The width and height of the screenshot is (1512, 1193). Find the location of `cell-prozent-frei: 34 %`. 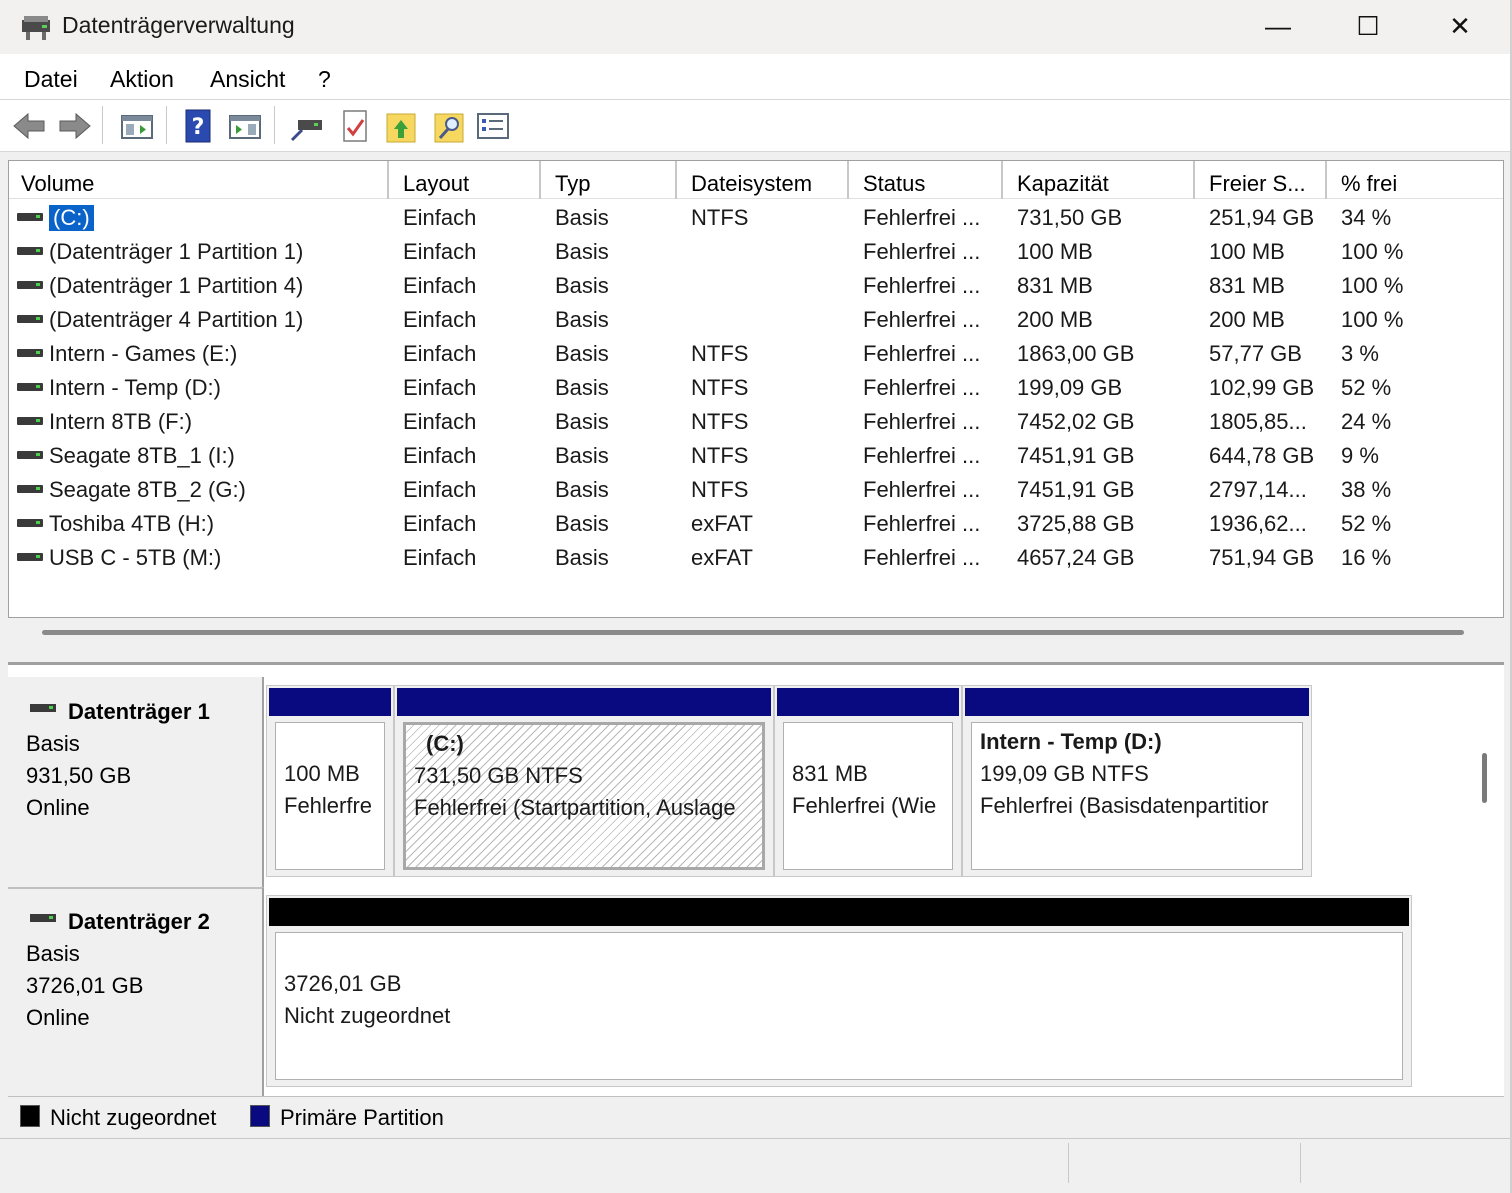

cell-prozent-frei: 34 % is located at coordinates (1366, 217).